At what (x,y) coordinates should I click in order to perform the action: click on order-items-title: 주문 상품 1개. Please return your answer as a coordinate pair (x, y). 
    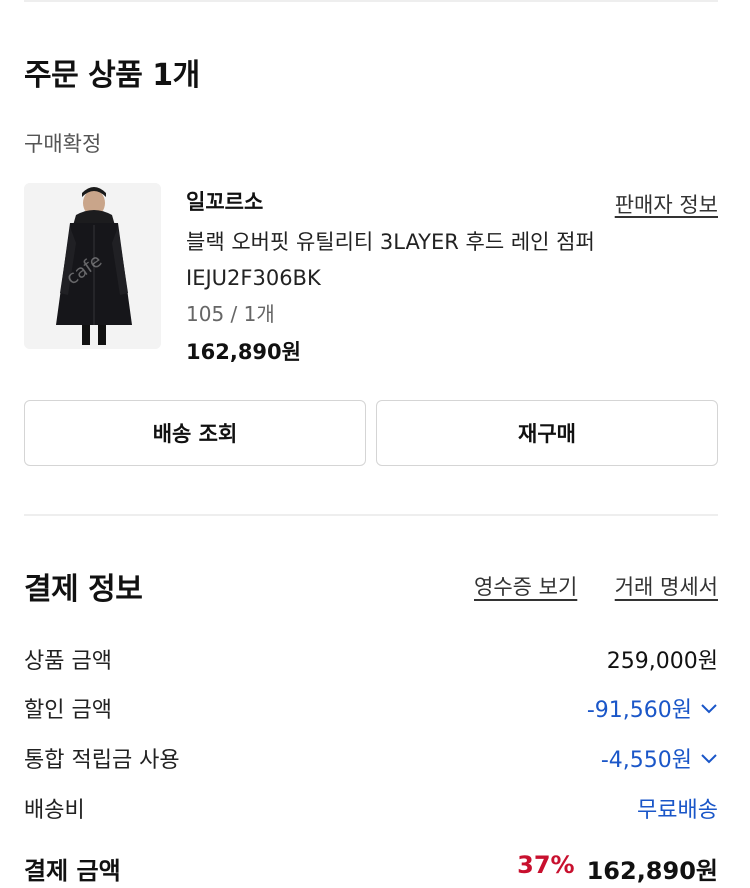
    Looking at the image, I should click on (112, 75).